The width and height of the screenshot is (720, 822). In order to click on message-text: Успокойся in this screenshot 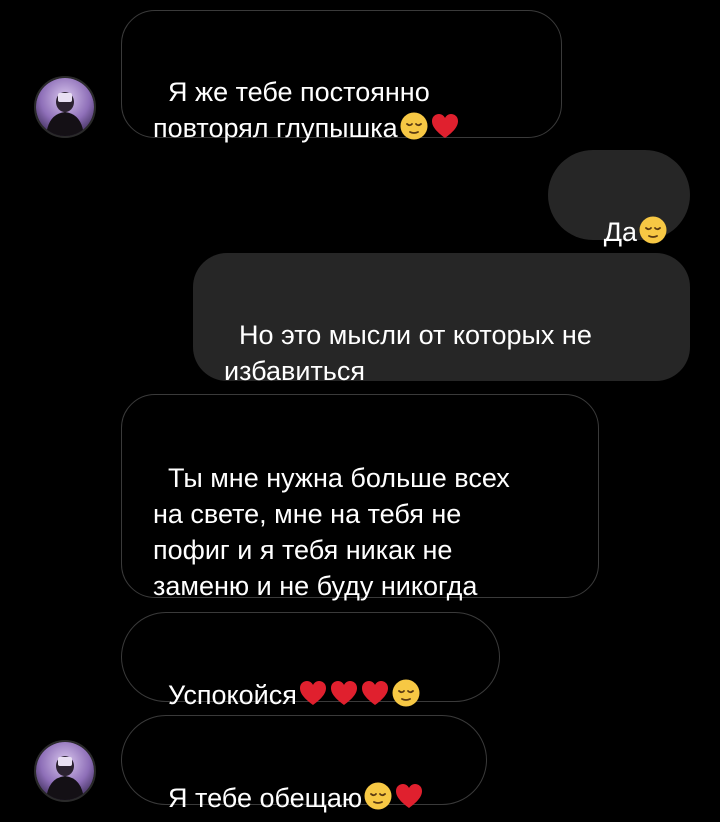, I will do `click(232, 695)`.